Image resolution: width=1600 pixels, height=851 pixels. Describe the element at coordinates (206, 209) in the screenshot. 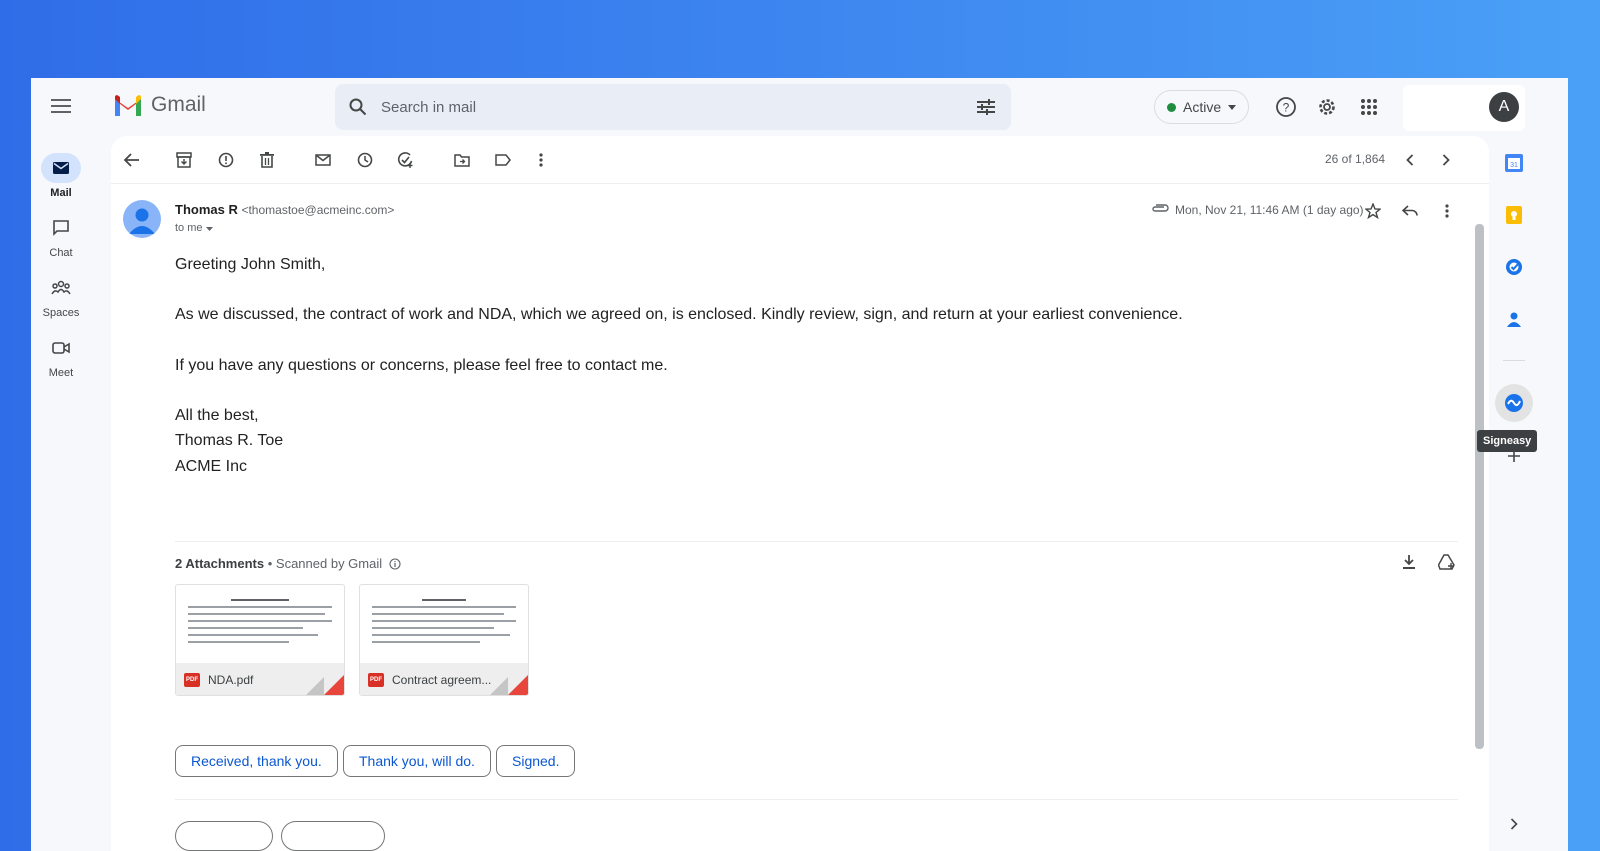

I see `sender-name: Thomas R` at that location.